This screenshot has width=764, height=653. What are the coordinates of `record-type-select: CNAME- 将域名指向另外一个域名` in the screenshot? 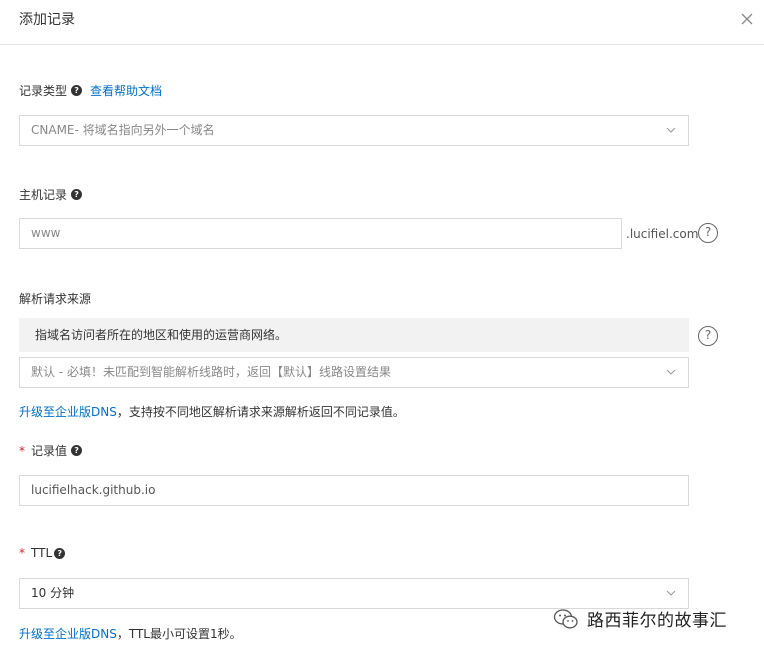 It's located at (354, 130).